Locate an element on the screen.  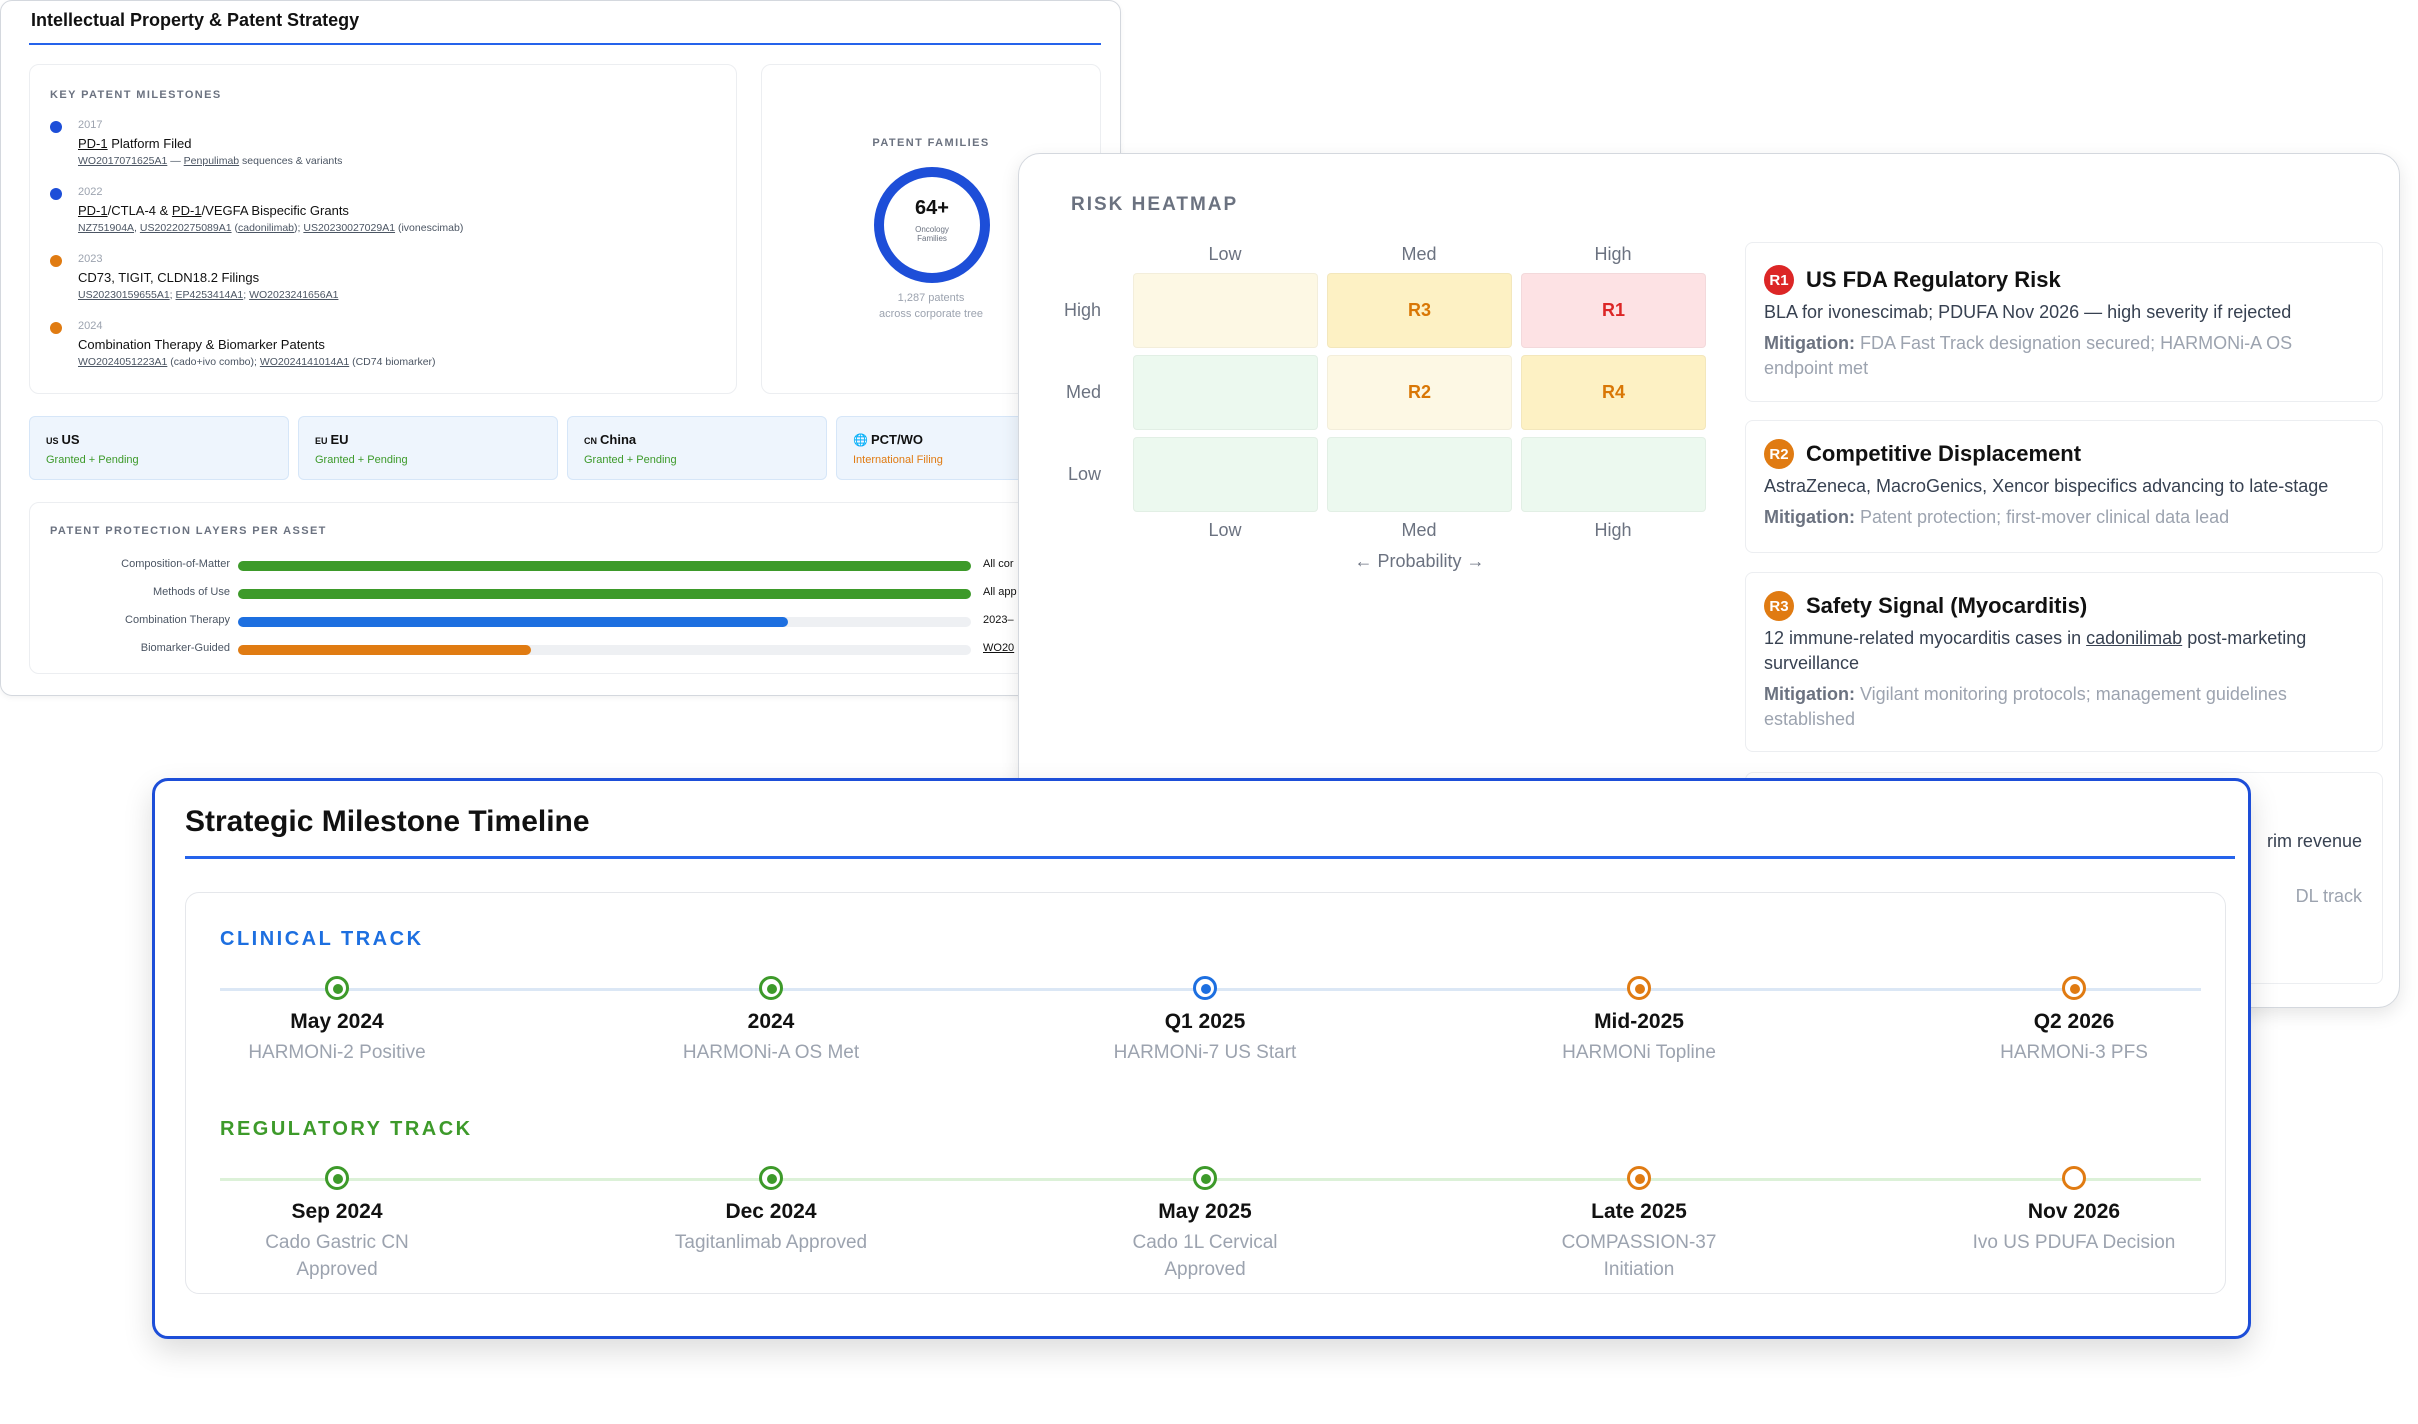
patent-link: US20230027029A1 is located at coordinates (349, 228).